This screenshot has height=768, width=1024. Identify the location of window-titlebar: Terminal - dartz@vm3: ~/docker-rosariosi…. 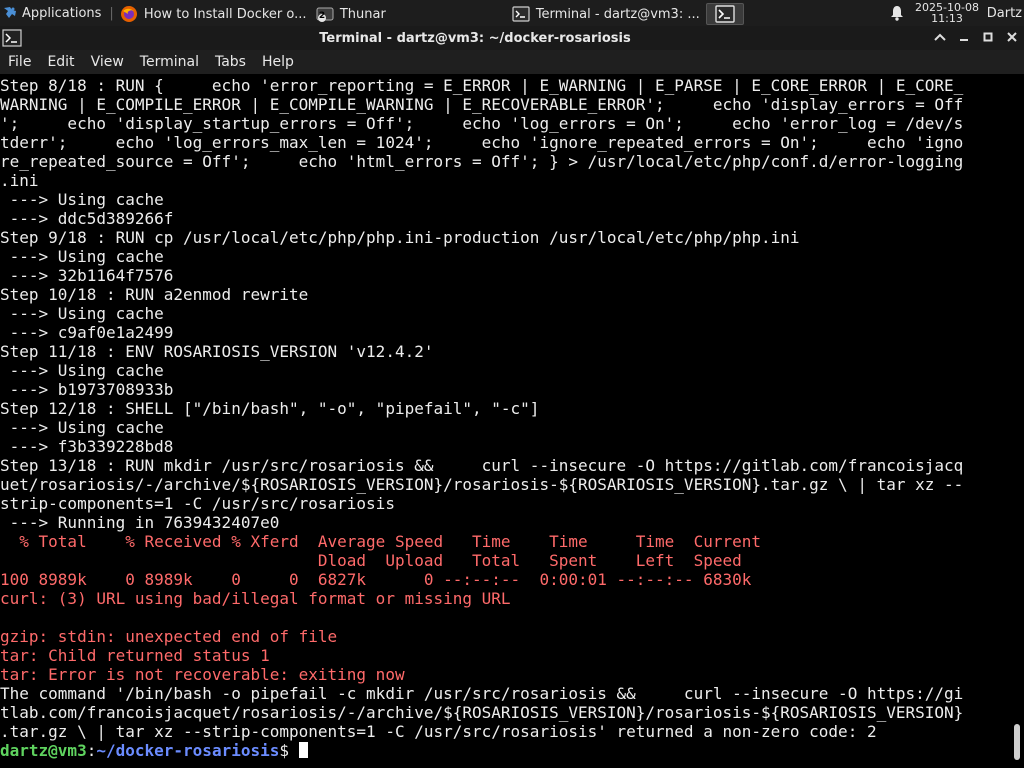
(512, 38).